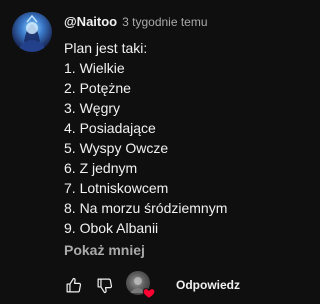 The image size is (320, 304). I want to click on creator-heart-badge, so click(141, 285).